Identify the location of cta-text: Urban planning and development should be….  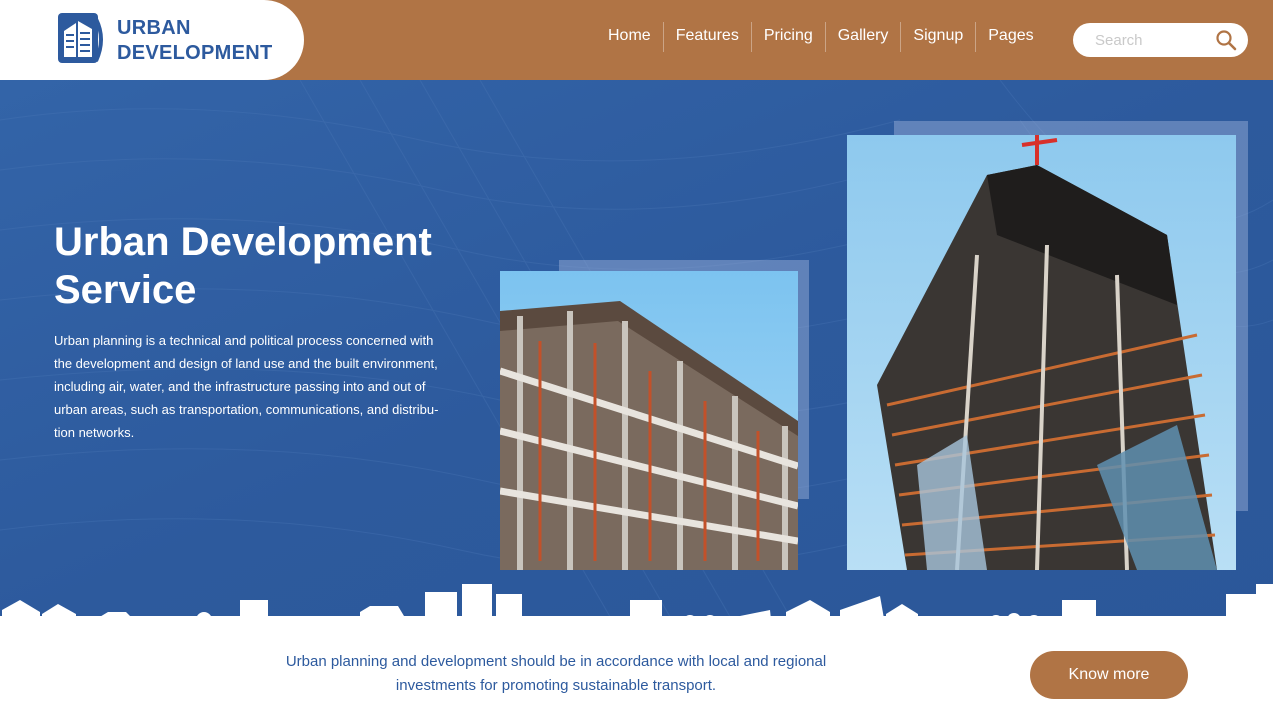
(556, 673).